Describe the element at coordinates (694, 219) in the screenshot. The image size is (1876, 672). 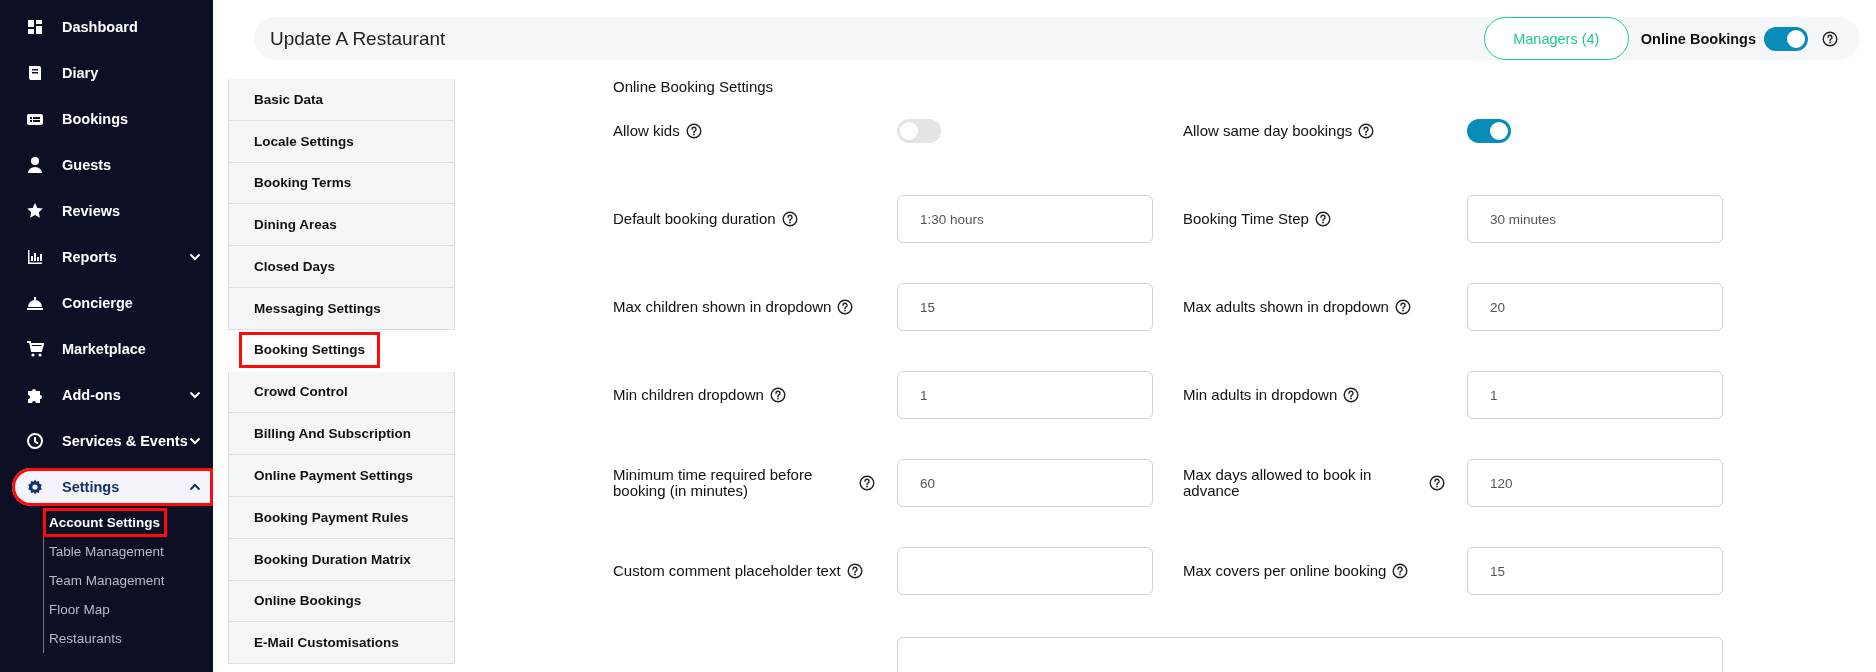
I see `field-label: Default booking duration` at that location.